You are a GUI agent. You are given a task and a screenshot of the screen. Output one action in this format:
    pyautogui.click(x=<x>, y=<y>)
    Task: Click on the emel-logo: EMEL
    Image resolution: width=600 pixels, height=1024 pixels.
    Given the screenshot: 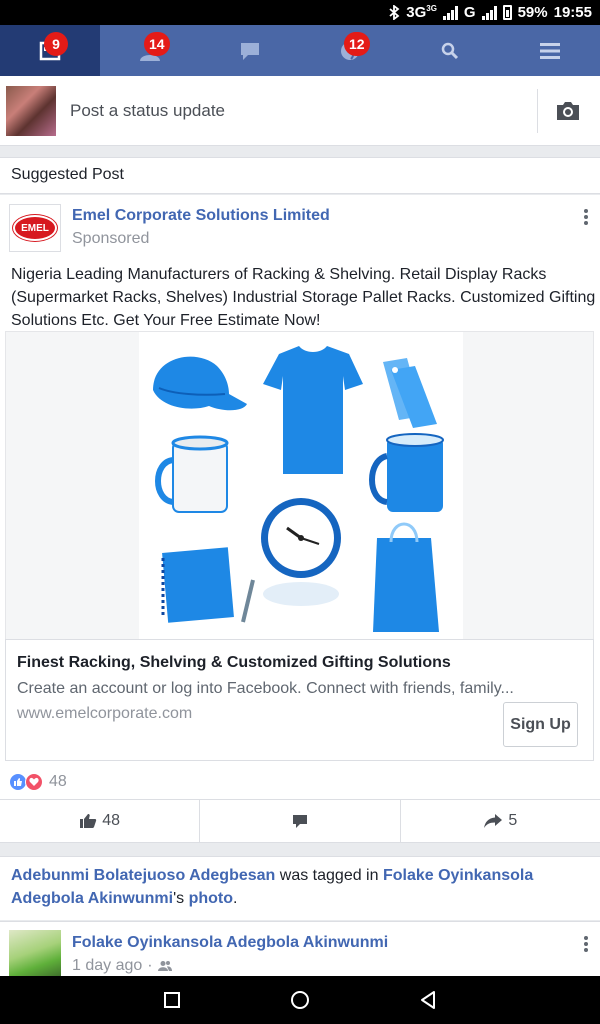 What is the action you would take?
    pyautogui.click(x=35, y=228)
    